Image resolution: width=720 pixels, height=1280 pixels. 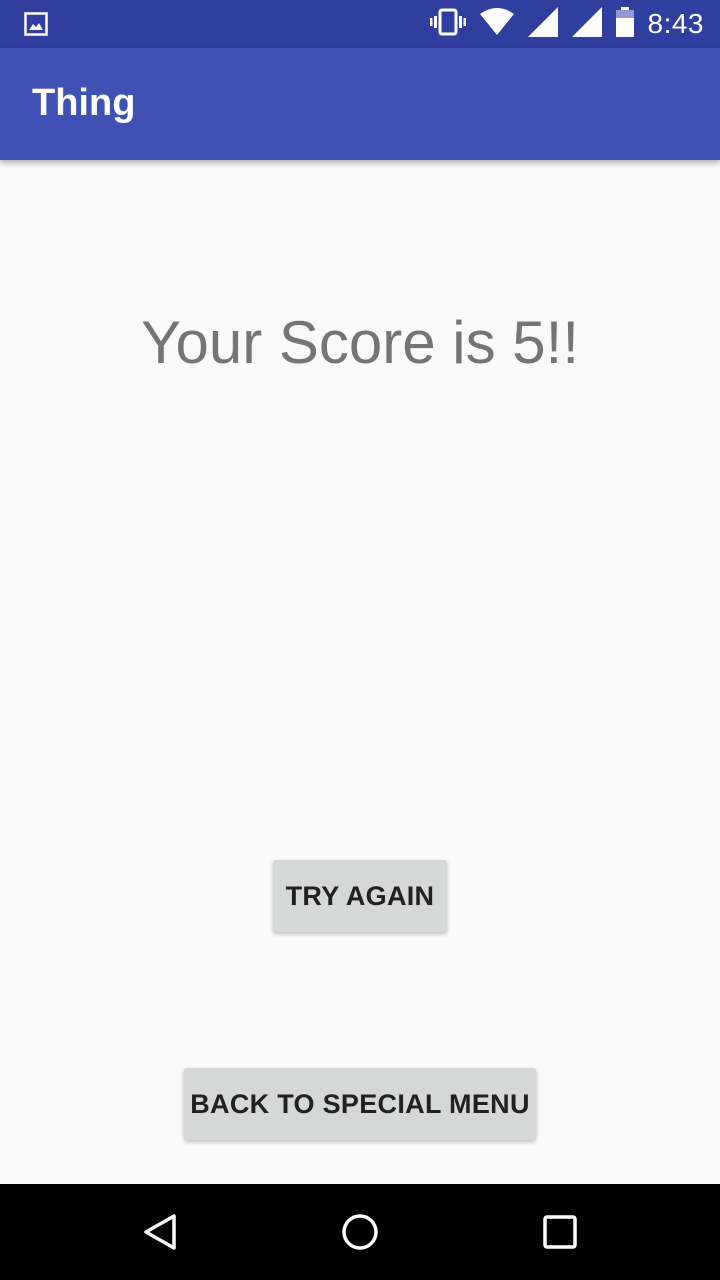 I want to click on status-bar: 8:43, so click(x=360, y=24).